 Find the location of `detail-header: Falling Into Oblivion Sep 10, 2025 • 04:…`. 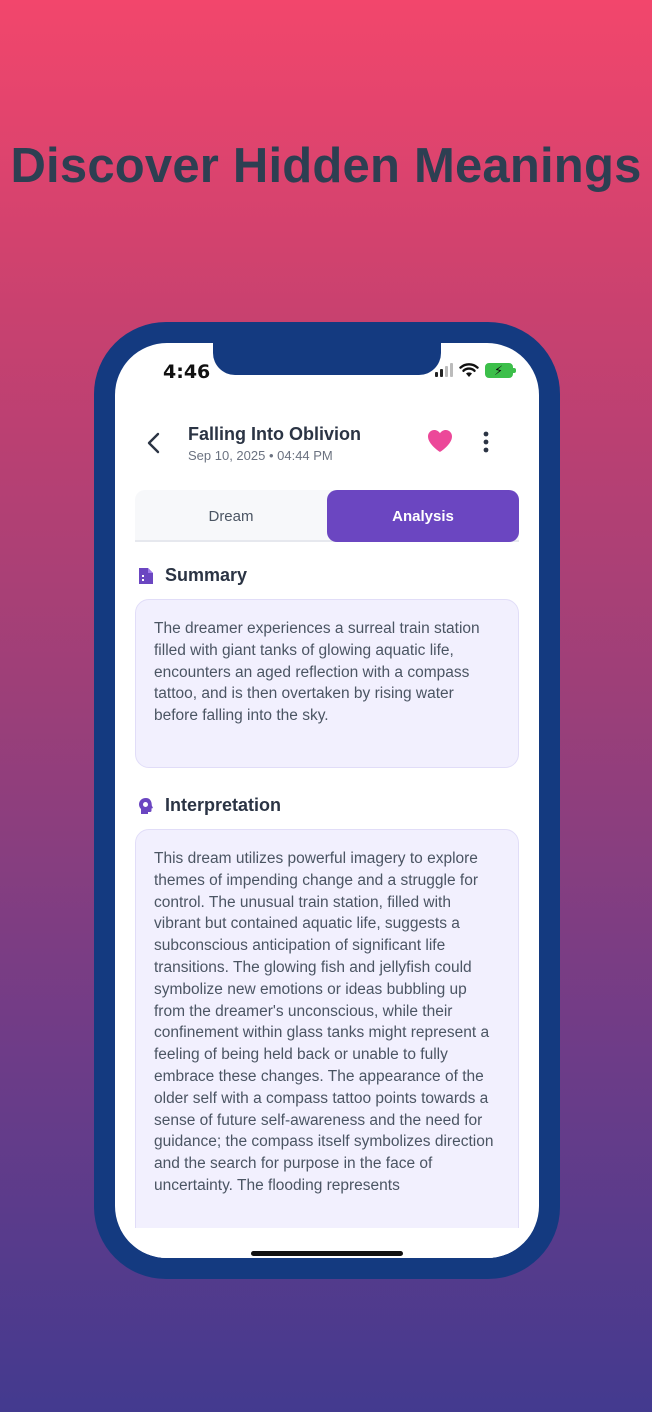

detail-header: Falling Into Oblivion Sep 10, 2025 • 04:… is located at coordinates (327, 451).